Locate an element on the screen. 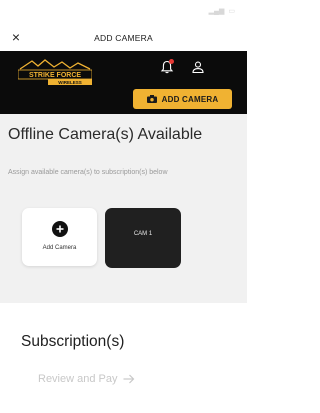 The image size is (320, 413). title-bar: ADD CAMERA × is located at coordinates (123, 38).